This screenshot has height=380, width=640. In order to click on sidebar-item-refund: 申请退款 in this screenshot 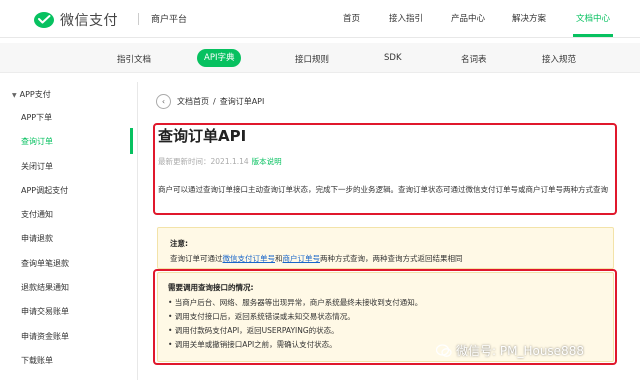, I will do `click(69, 239)`.